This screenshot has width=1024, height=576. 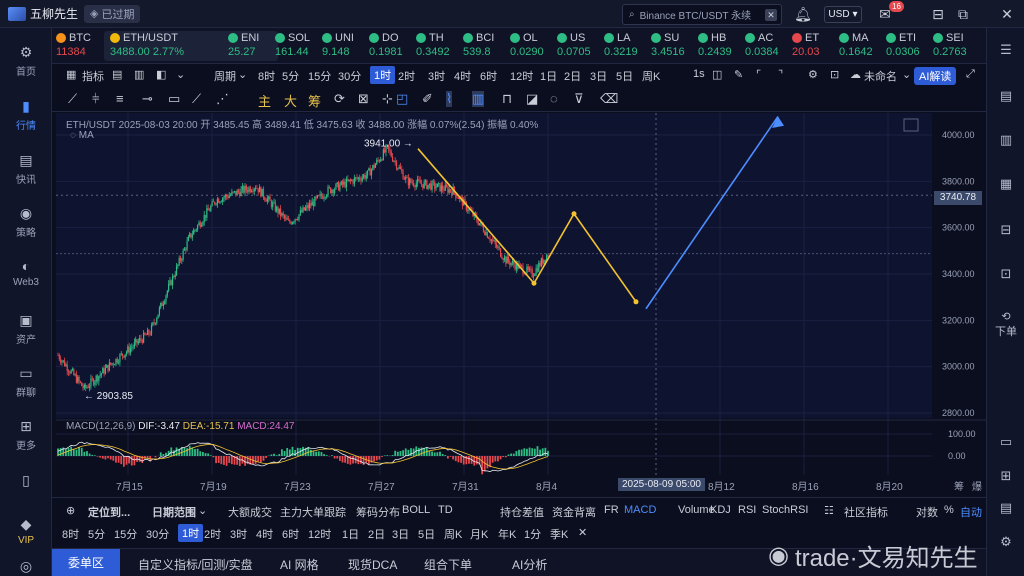 I want to click on list-icon: ☰, so click(x=1005, y=50).